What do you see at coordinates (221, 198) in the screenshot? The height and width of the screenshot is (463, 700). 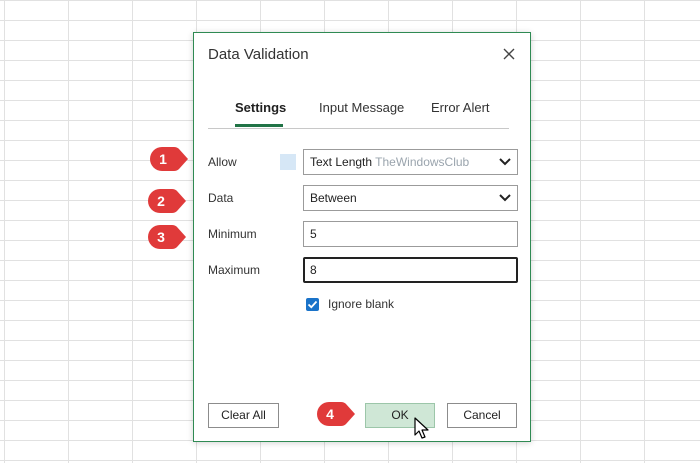 I see `data-label: Data` at bounding box center [221, 198].